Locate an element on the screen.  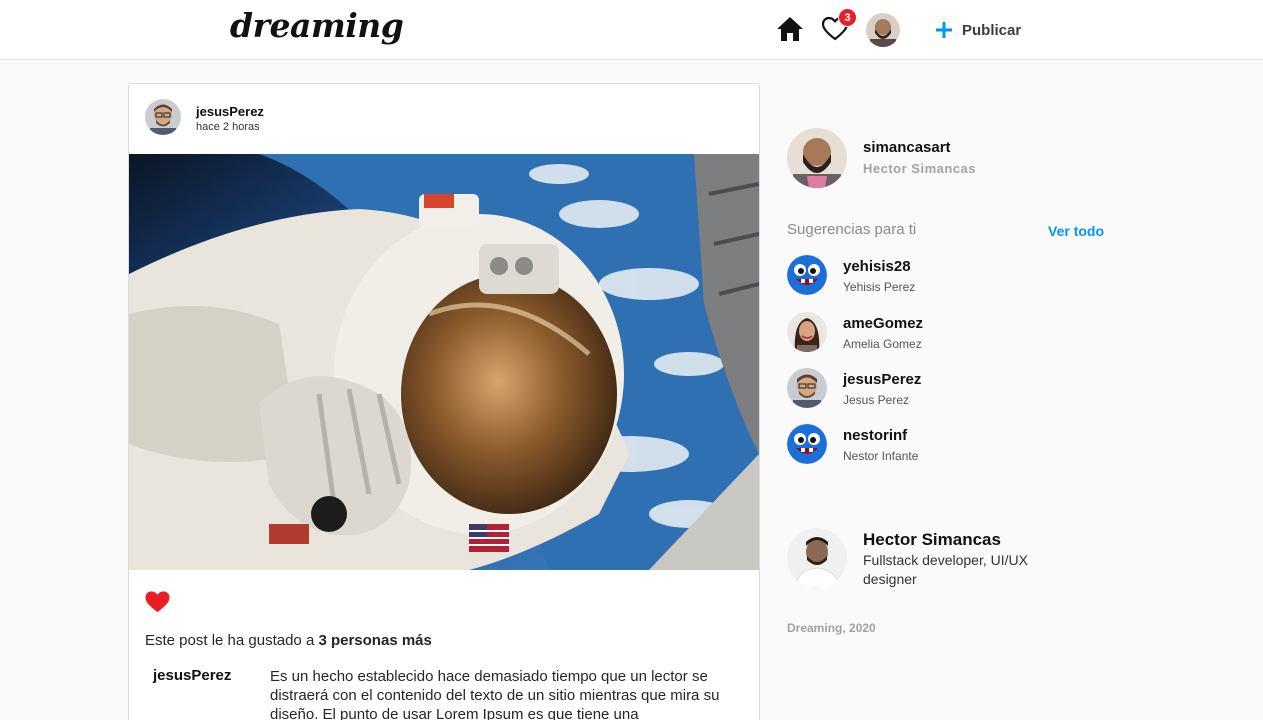
app-logo: dreaming is located at coordinates (317, 25).